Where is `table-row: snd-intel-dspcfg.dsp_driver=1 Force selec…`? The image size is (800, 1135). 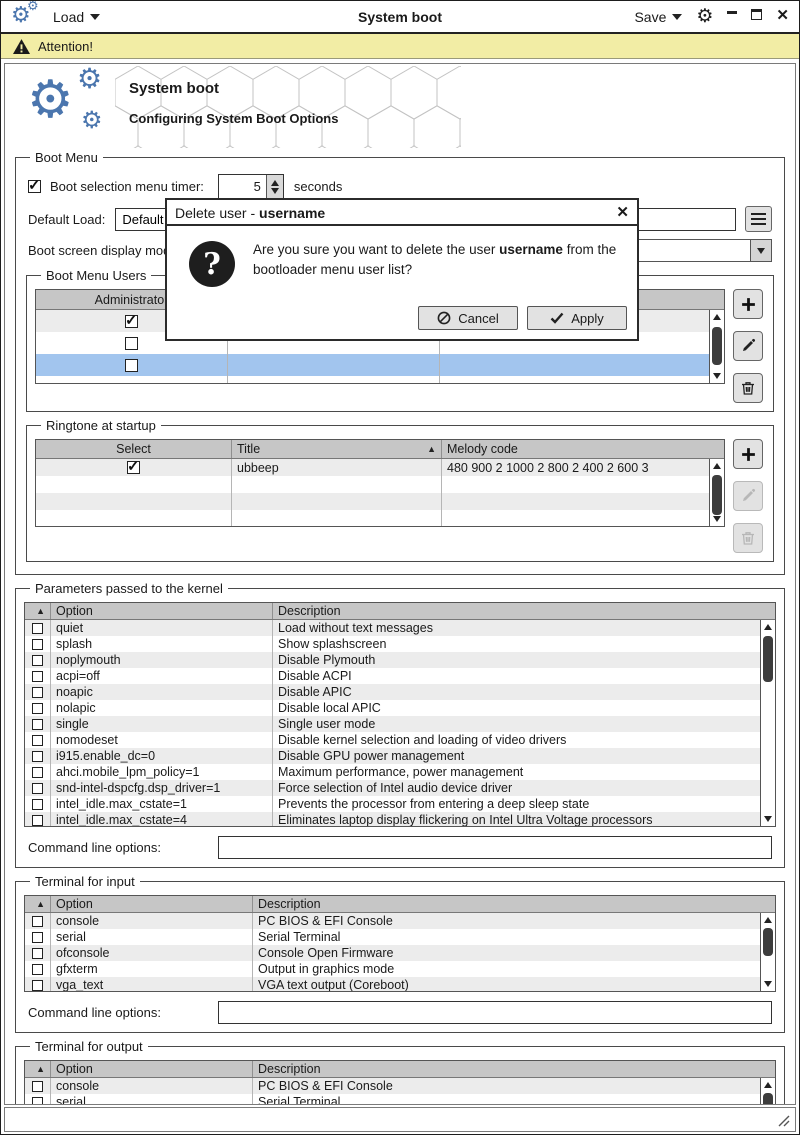
table-row: snd-intel-dspcfg.dsp_driver=1 Force selec… is located at coordinates (400, 788).